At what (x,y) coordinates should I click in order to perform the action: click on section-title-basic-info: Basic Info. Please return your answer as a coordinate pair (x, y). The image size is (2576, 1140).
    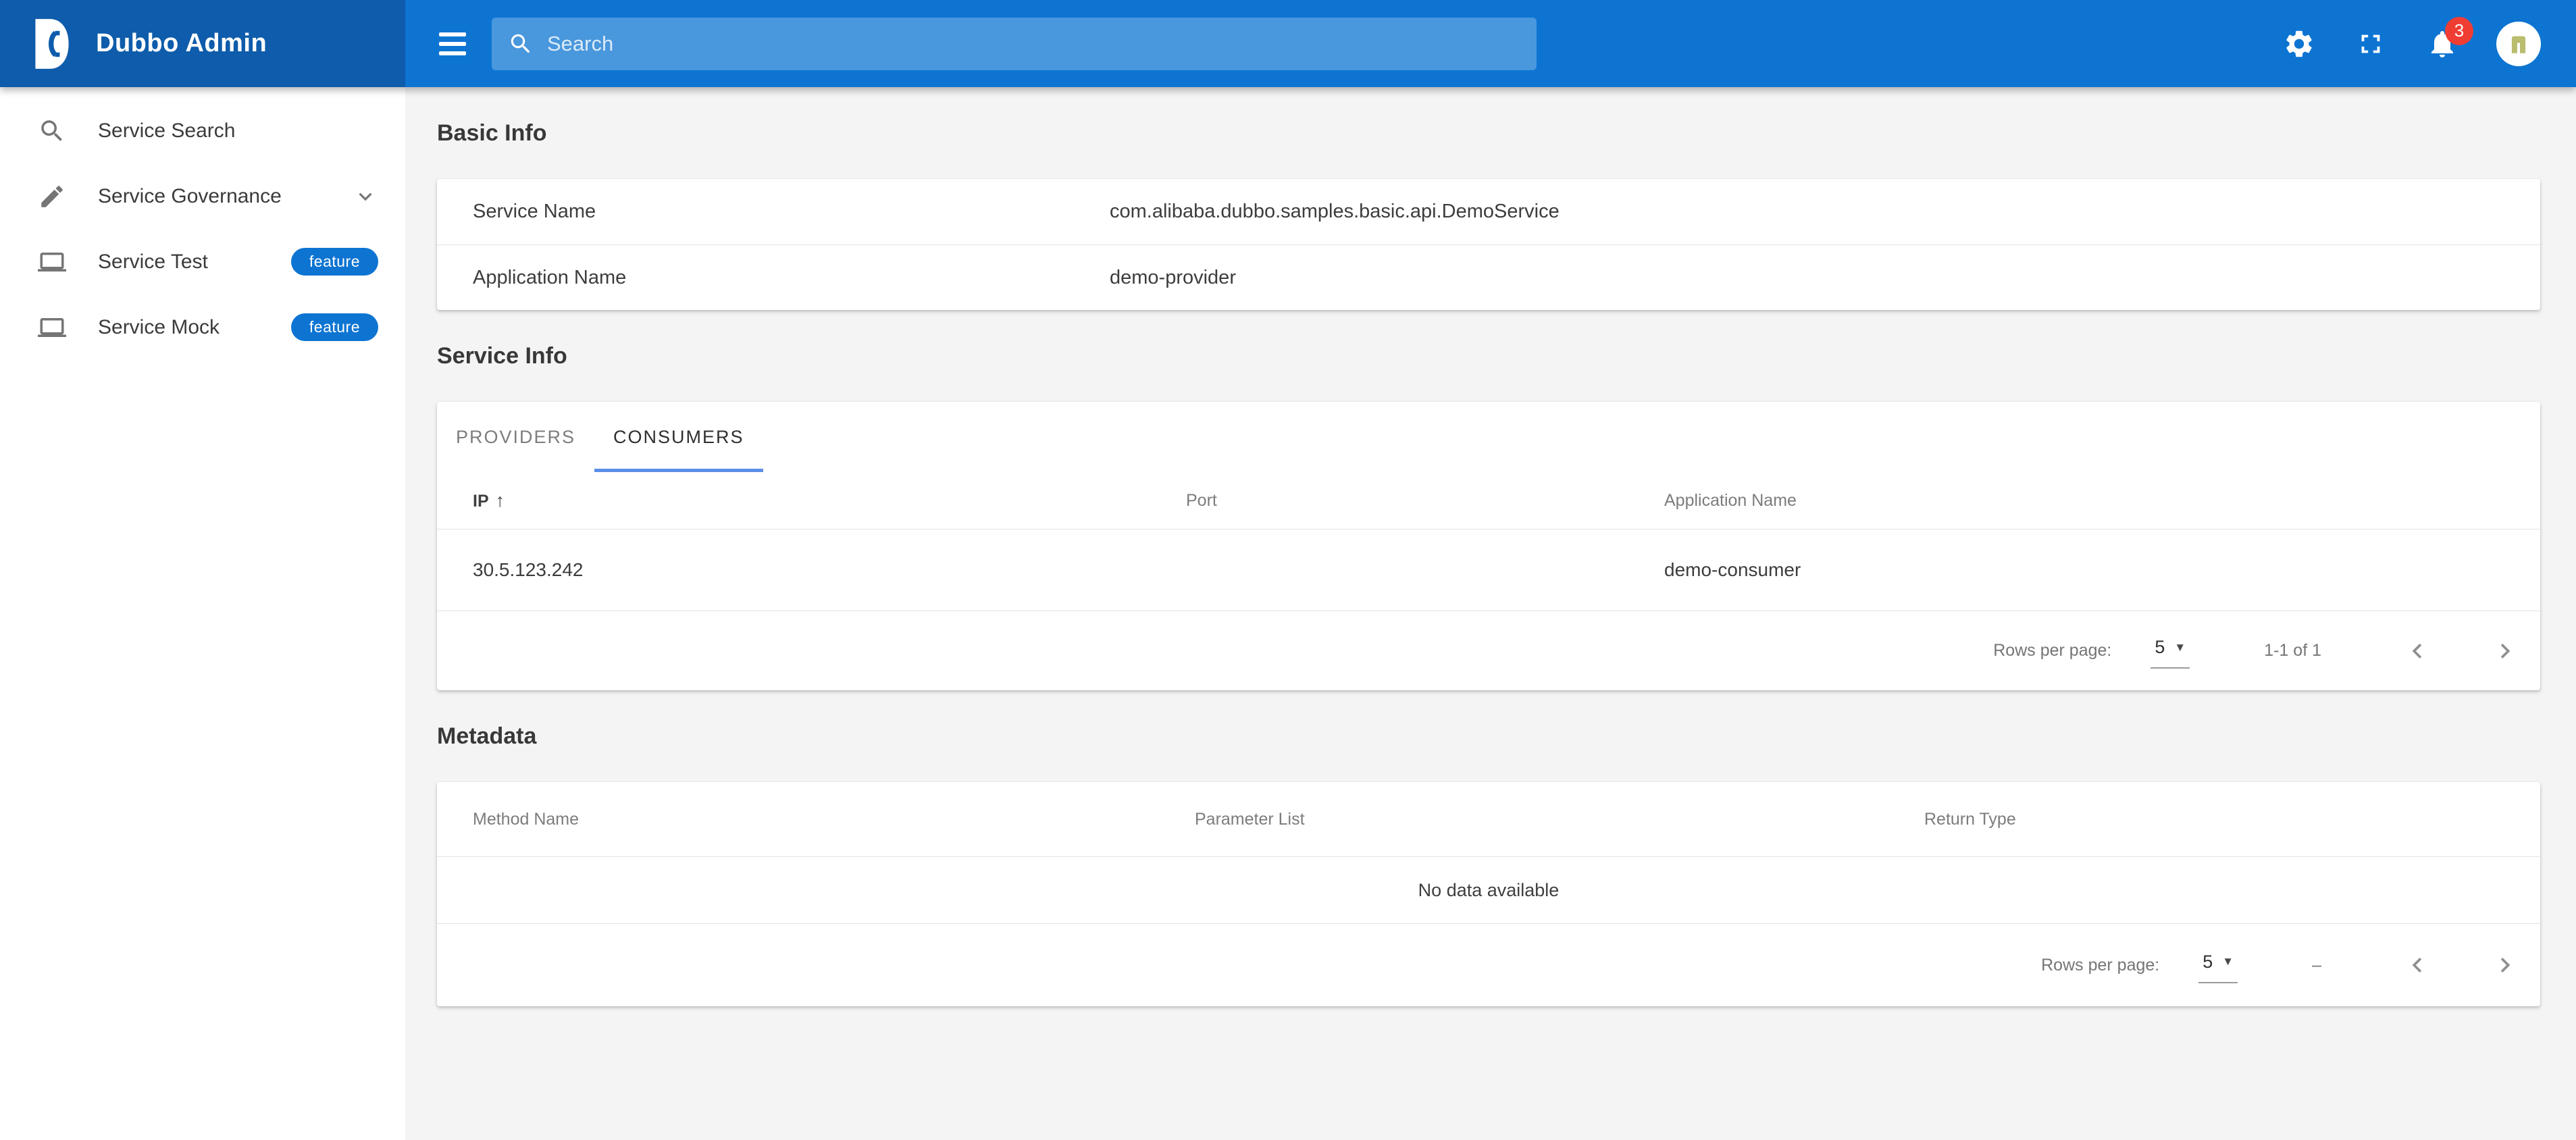
    Looking at the image, I should click on (492, 133).